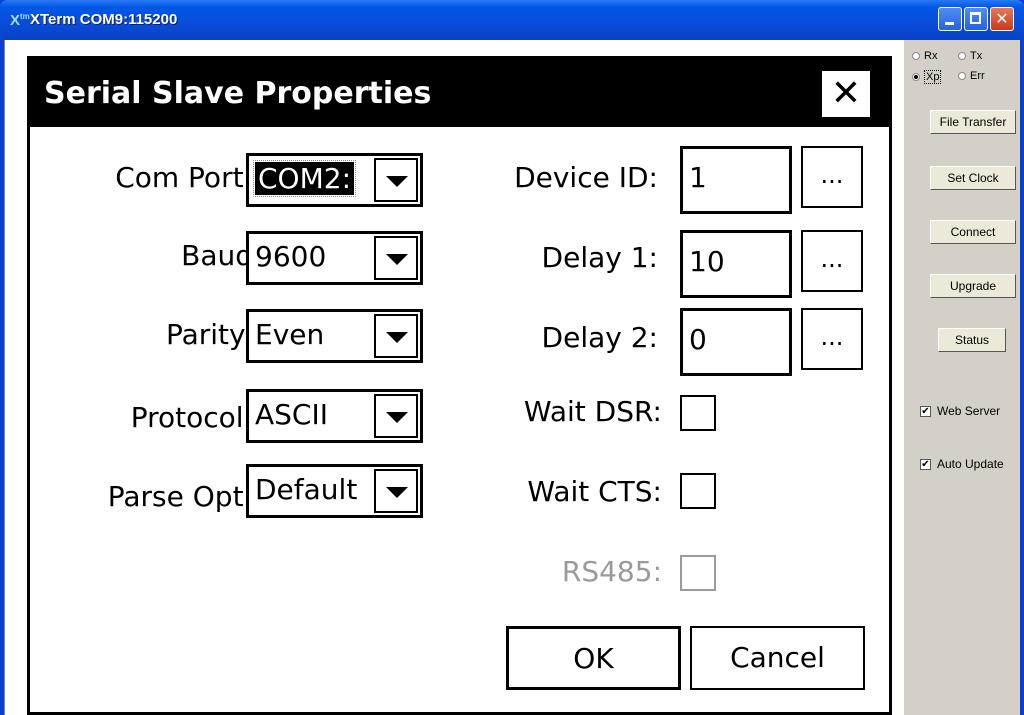  I want to click on file-transfer-button: File Transfer, so click(973, 122).